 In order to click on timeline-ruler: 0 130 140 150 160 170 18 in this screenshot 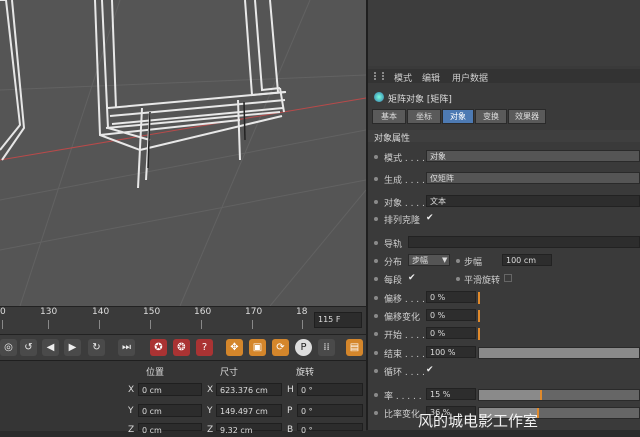, I will do `click(183, 320)`.